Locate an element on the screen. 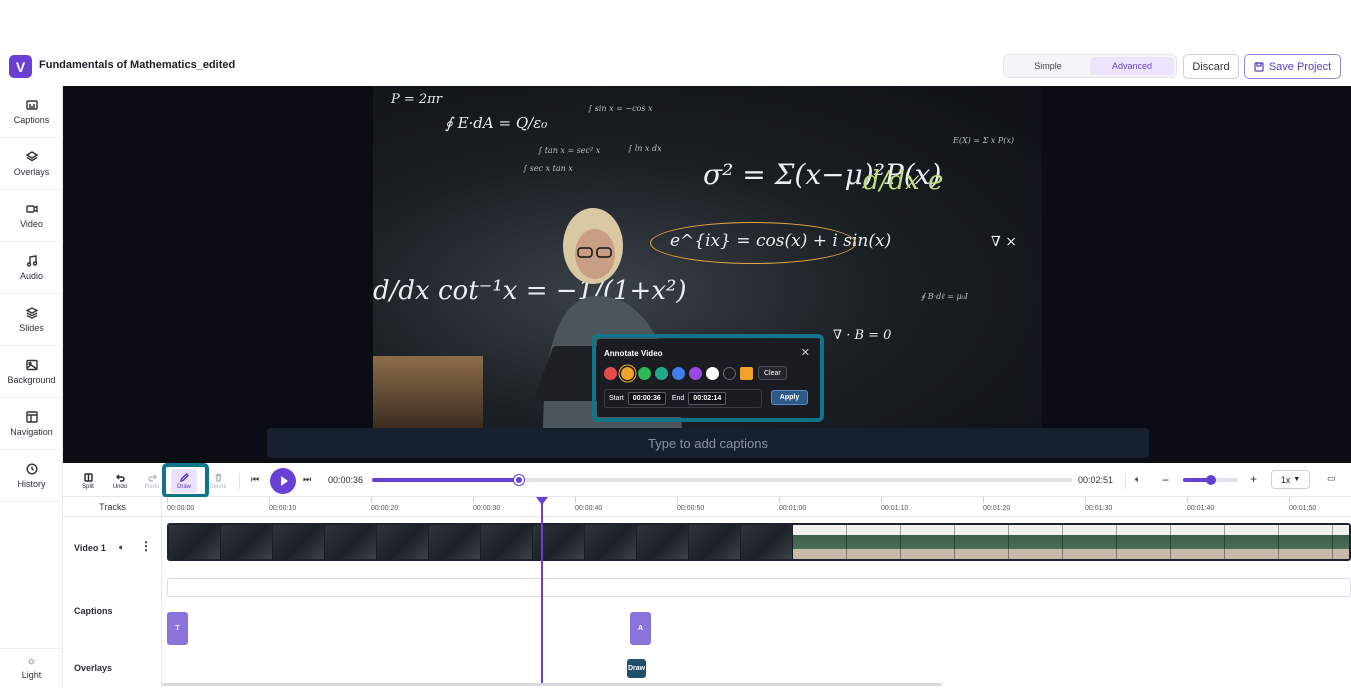 This screenshot has height=688, width=1351. ruler-tick: 00:01:30 is located at coordinates (1099, 504).